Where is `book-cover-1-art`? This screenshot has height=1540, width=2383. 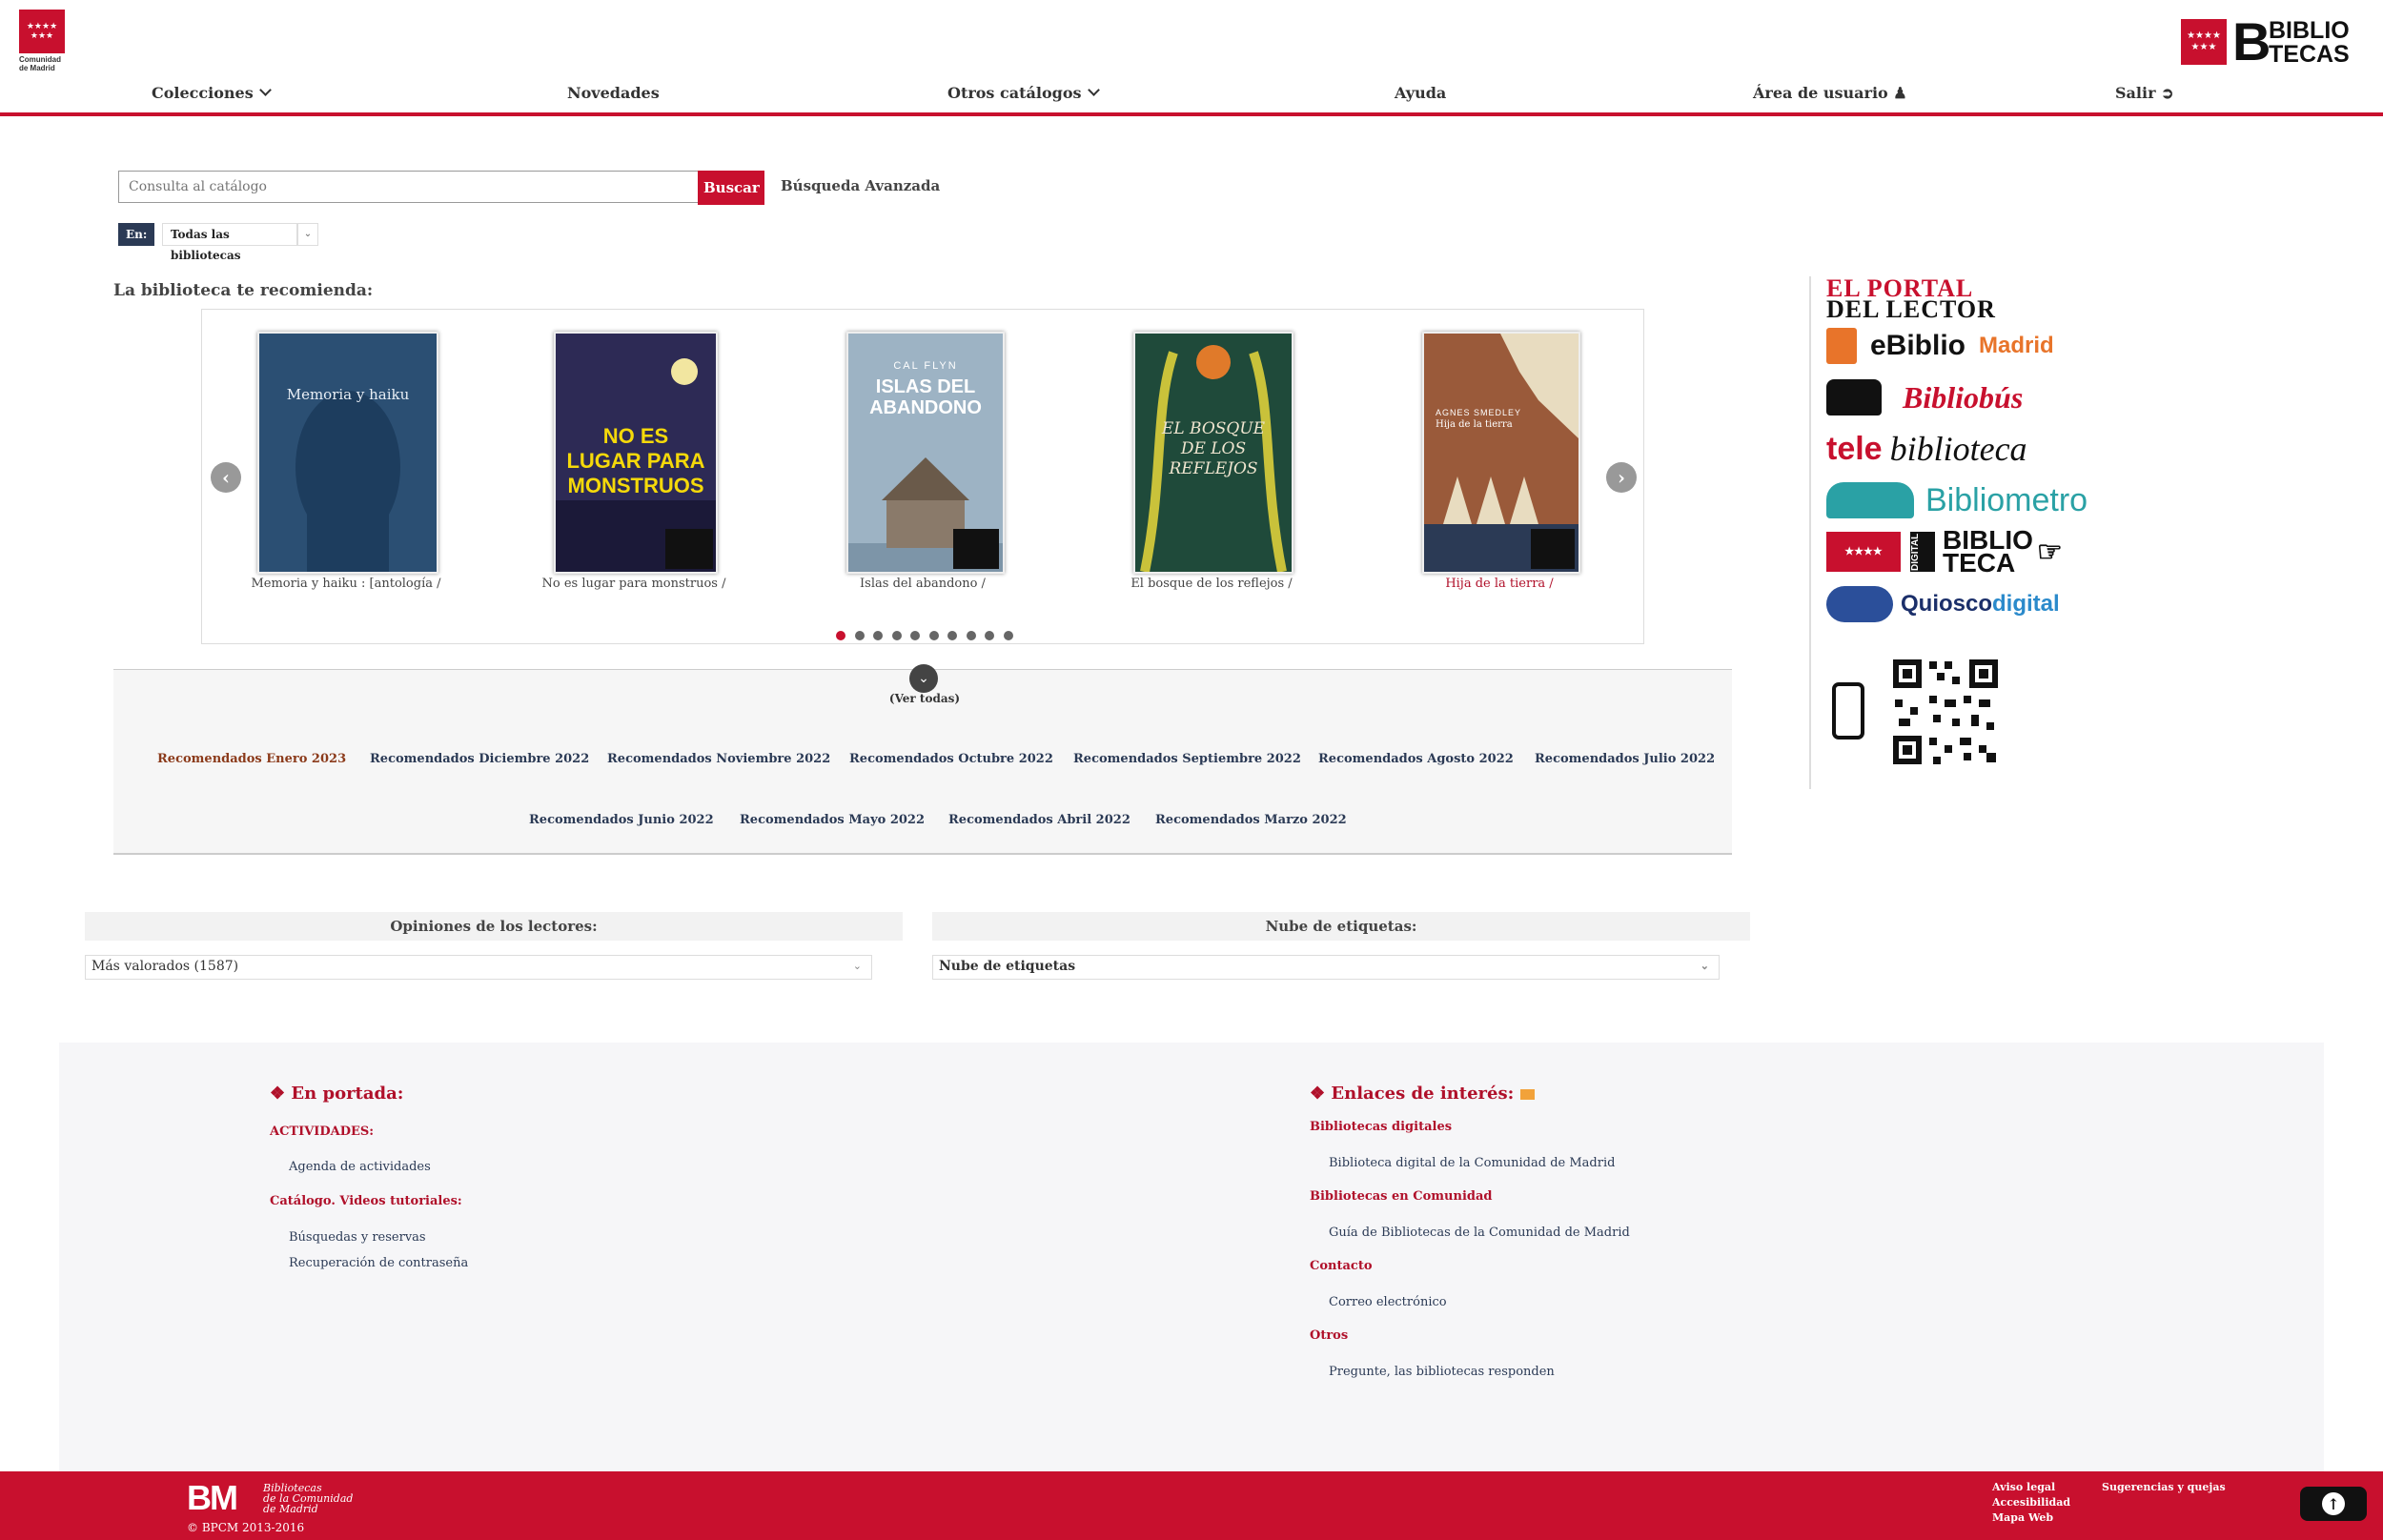 book-cover-1-art is located at coordinates (348, 481).